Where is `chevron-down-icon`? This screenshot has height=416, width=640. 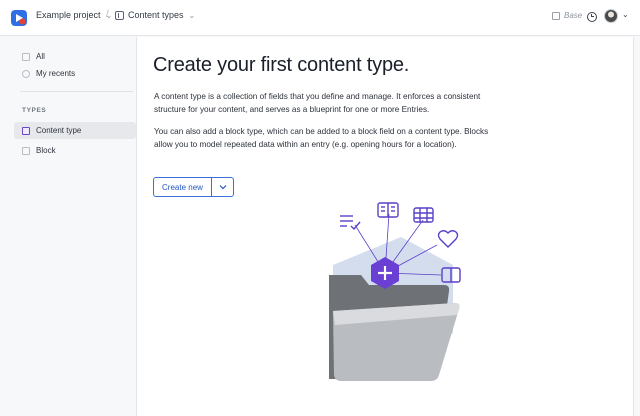
chevron-down-icon is located at coordinates (222, 186).